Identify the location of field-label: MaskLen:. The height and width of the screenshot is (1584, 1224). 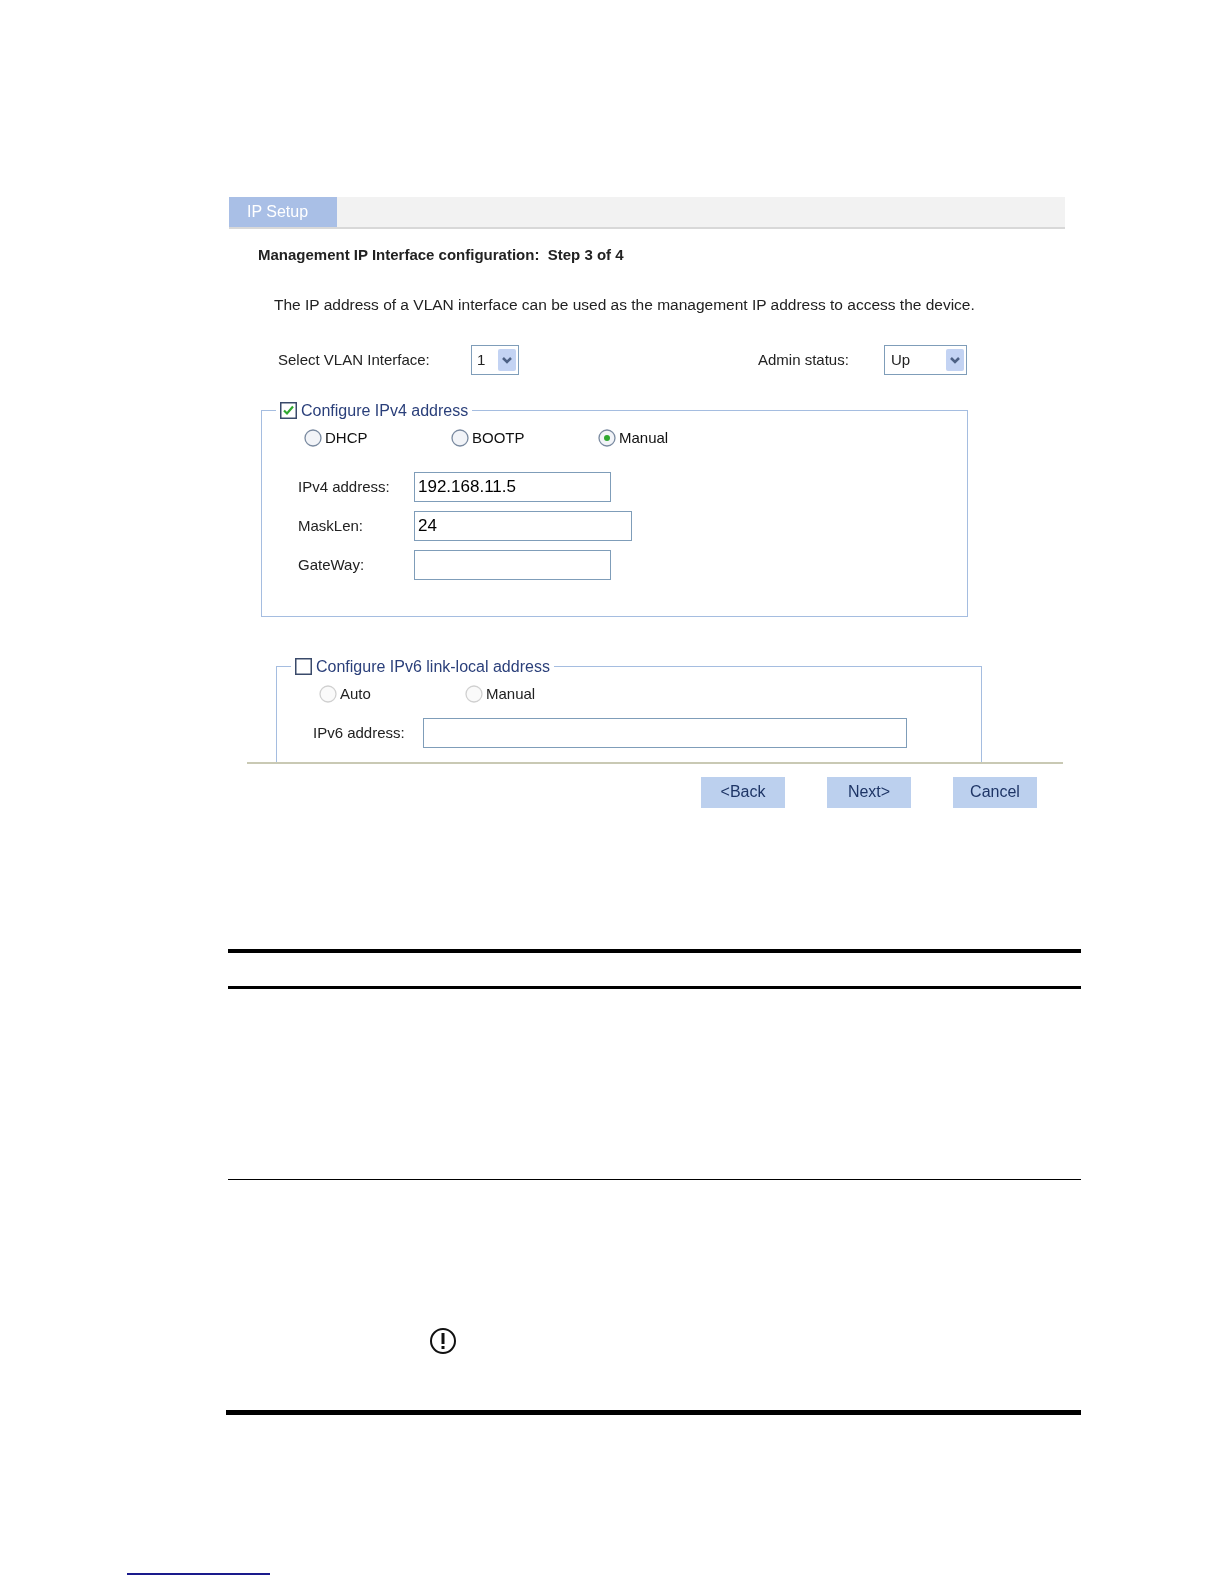
(331, 526).